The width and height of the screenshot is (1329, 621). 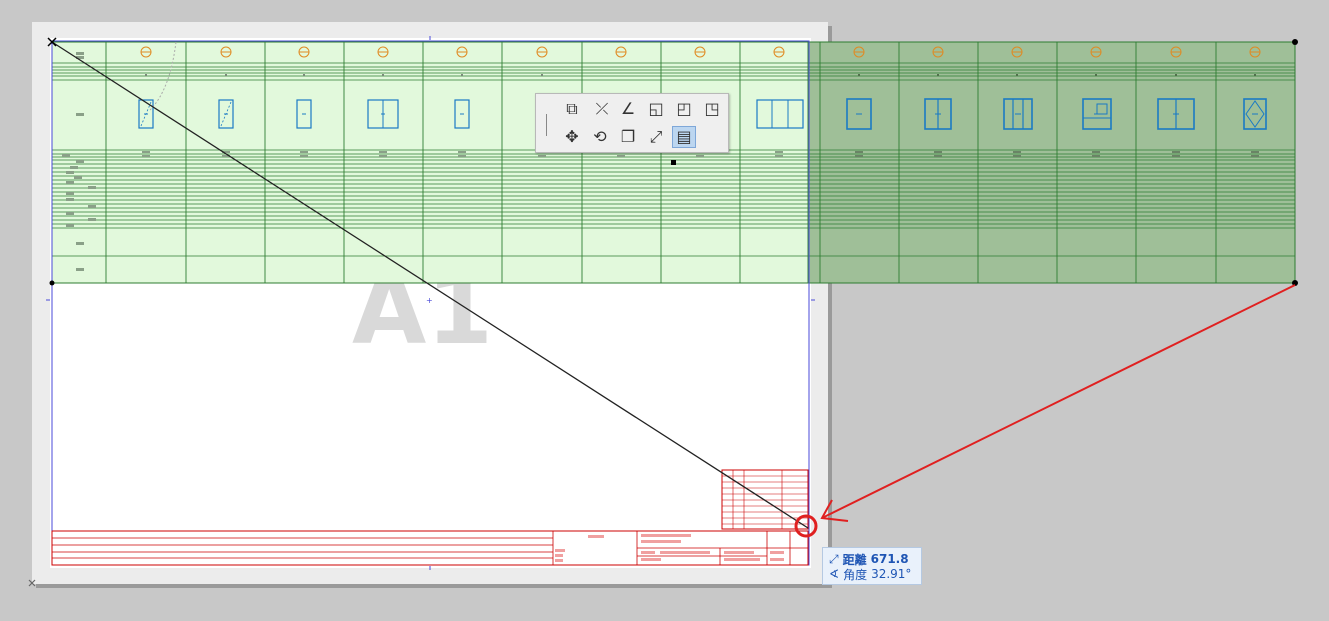 I want to click on door-schedule-drag-preview, so click(x=1052, y=162).